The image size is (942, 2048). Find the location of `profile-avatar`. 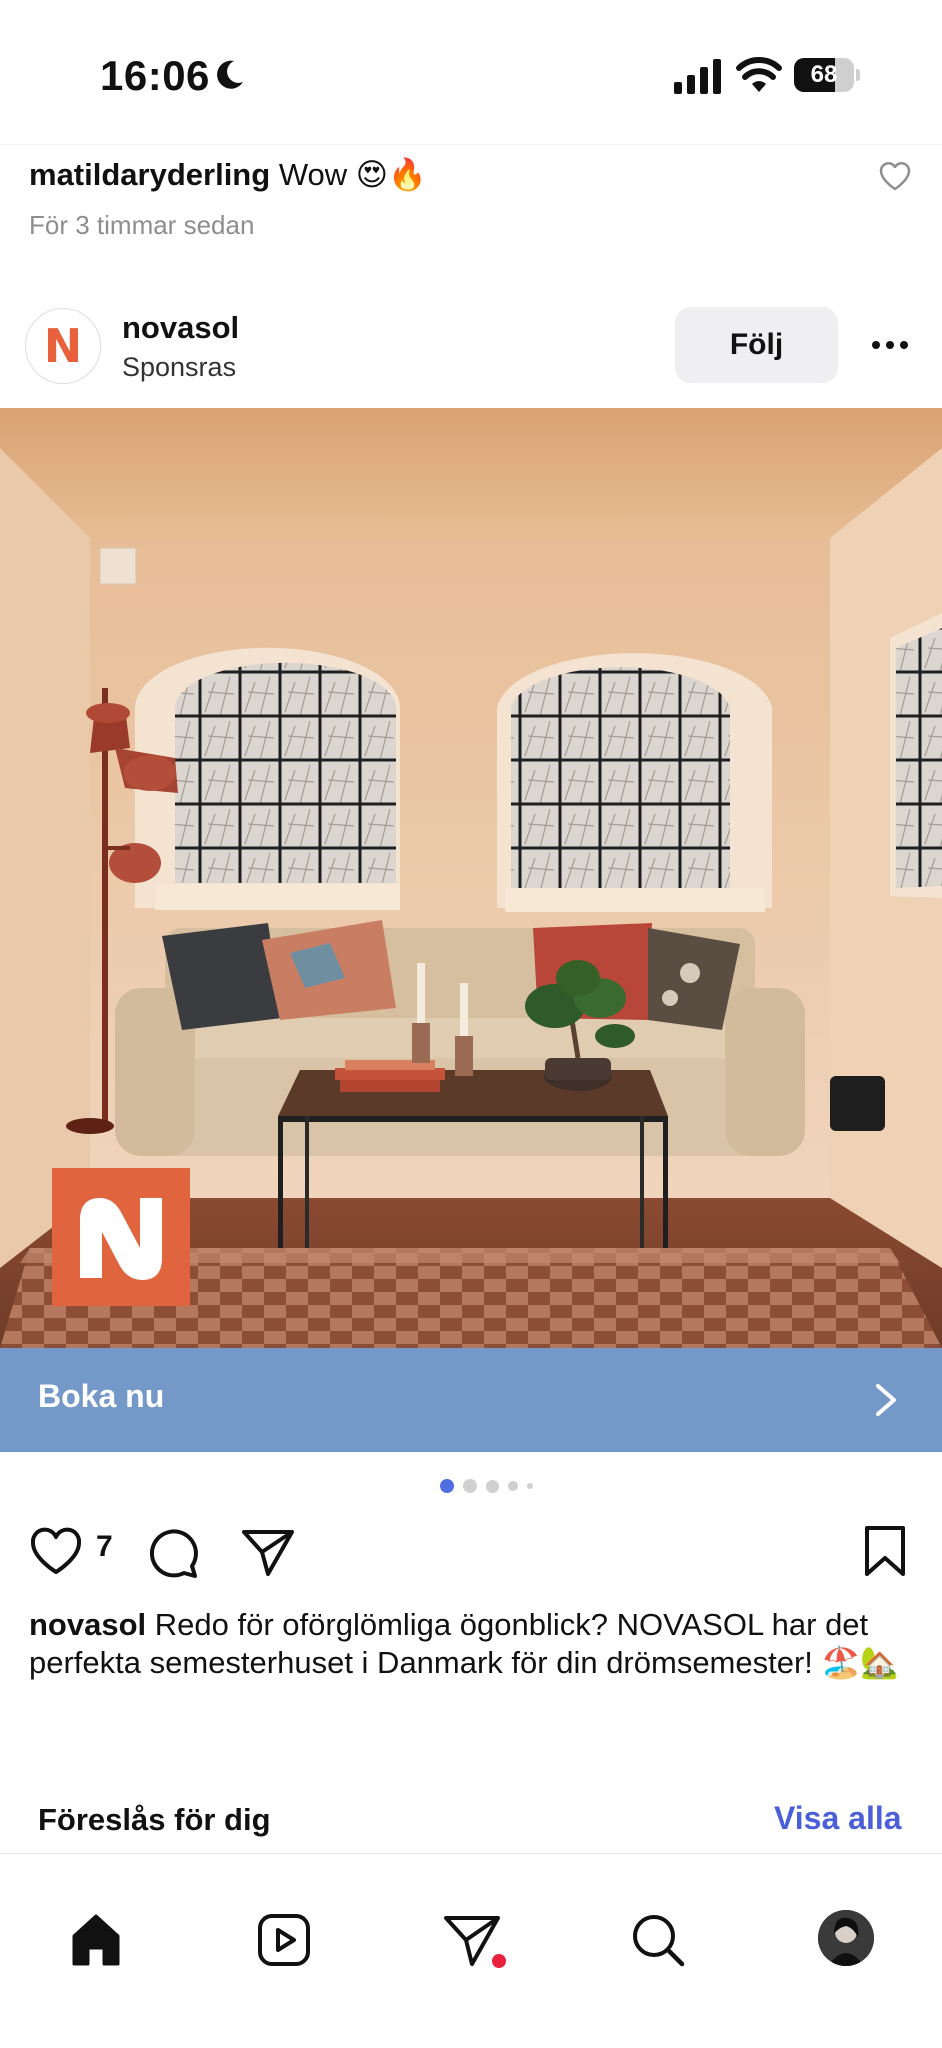

profile-avatar is located at coordinates (846, 1938).